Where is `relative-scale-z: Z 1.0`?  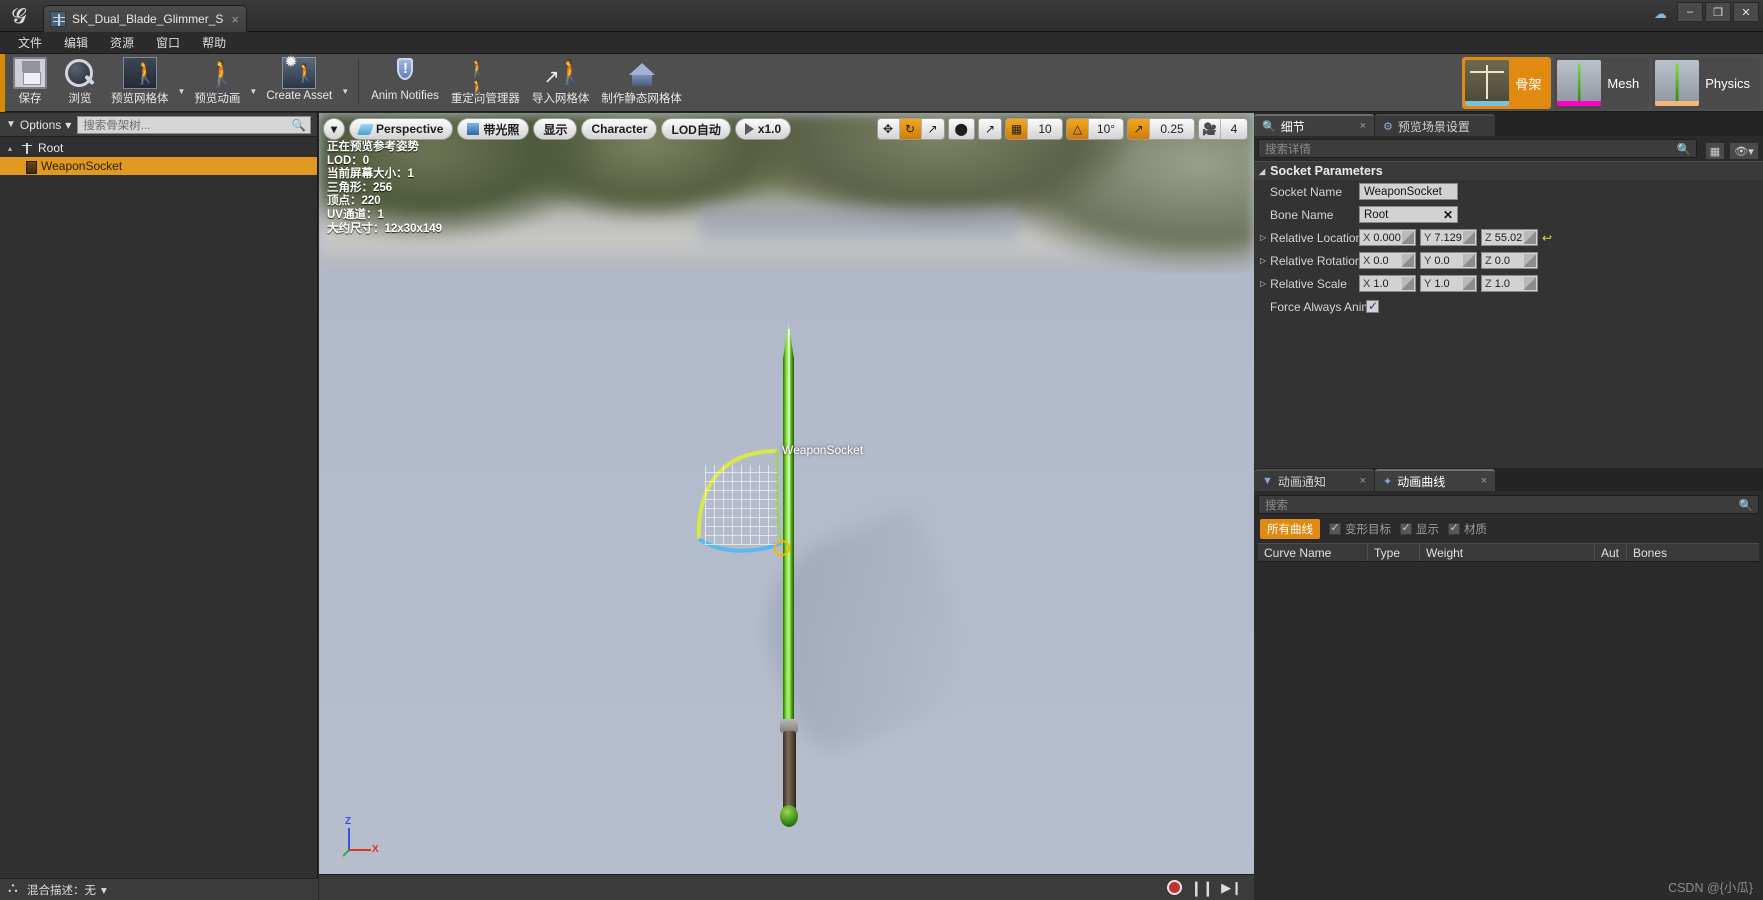
relative-scale-z: Z 1.0 is located at coordinates (1509, 283).